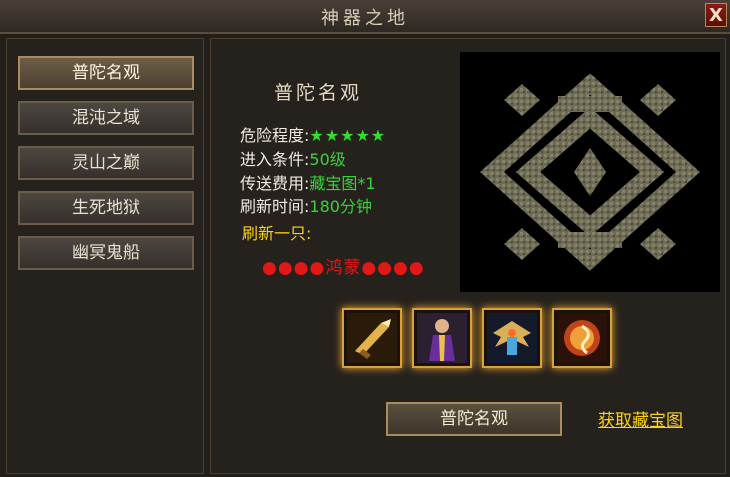 The width and height of the screenshot is (730, 477). Describe the element at coordinates (277, 233) in the screenshot. I see `spawn-label: 刷新一只:` at that location.